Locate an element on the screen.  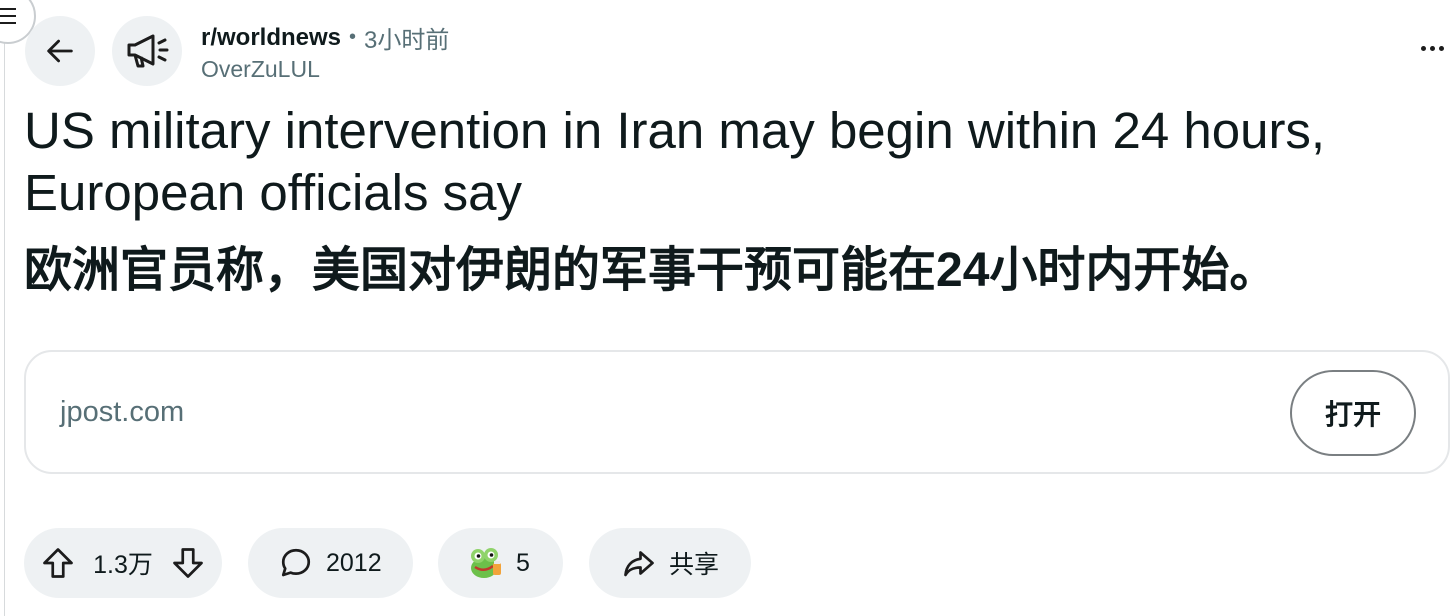
post-author: OverZuLUL is located at coordinates (260, 69).